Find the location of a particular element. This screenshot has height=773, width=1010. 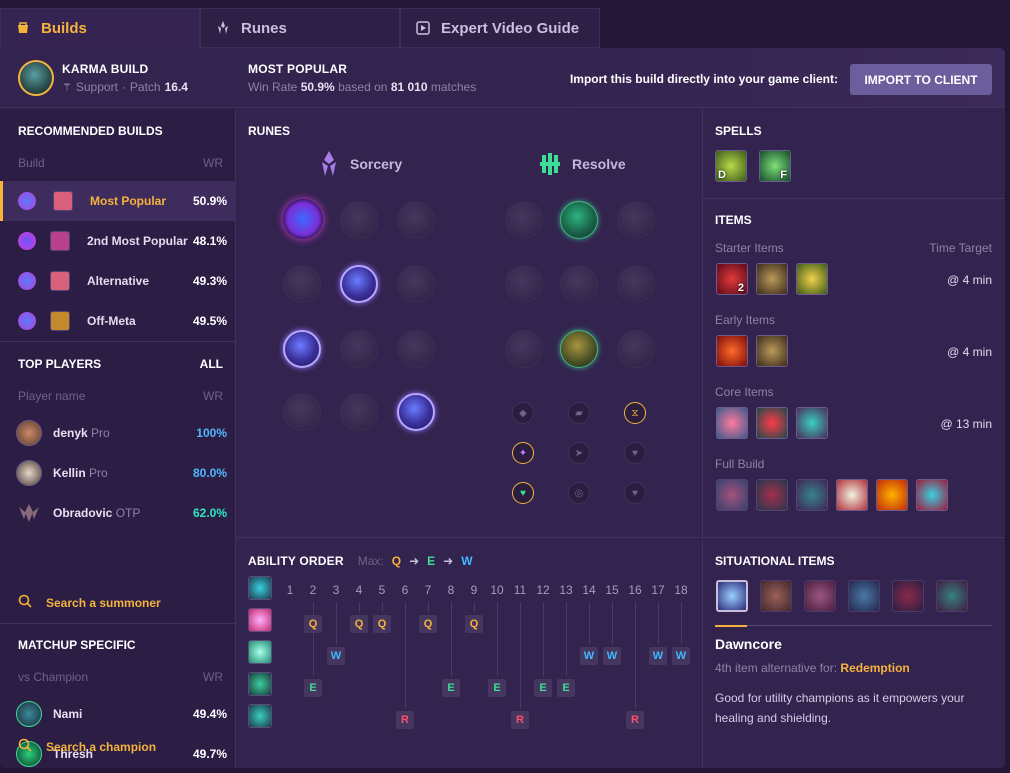

shard-adaptive-selected: ✦ is located at coordinates (523, 453).